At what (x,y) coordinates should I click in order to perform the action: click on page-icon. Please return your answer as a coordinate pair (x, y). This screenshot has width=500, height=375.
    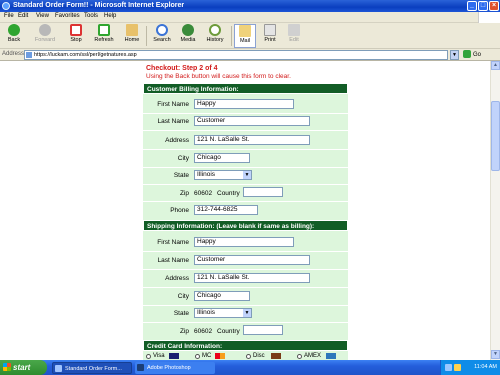
    Looking at the image, I should click on (29, 55).